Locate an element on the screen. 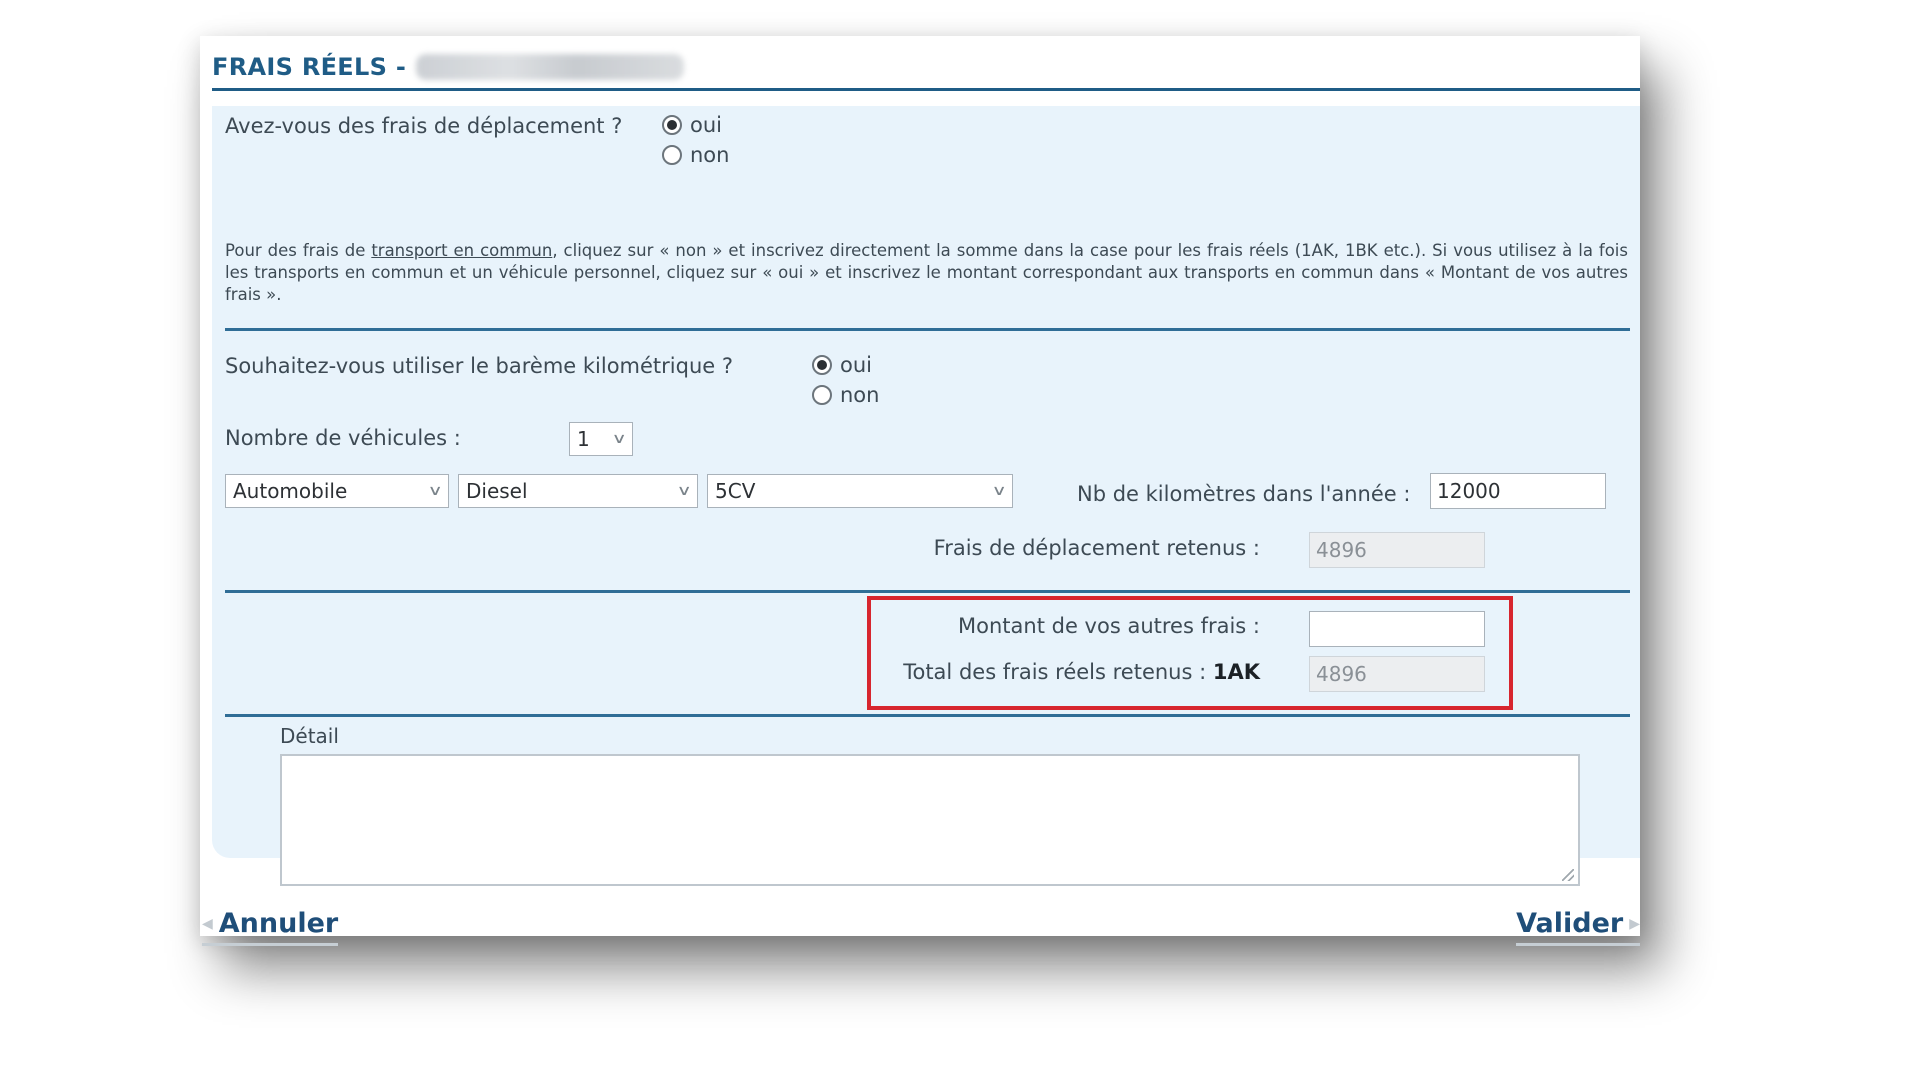 This screenshot has width=1920, height=1080. detail-textarea is located at coordinates (930, 820).